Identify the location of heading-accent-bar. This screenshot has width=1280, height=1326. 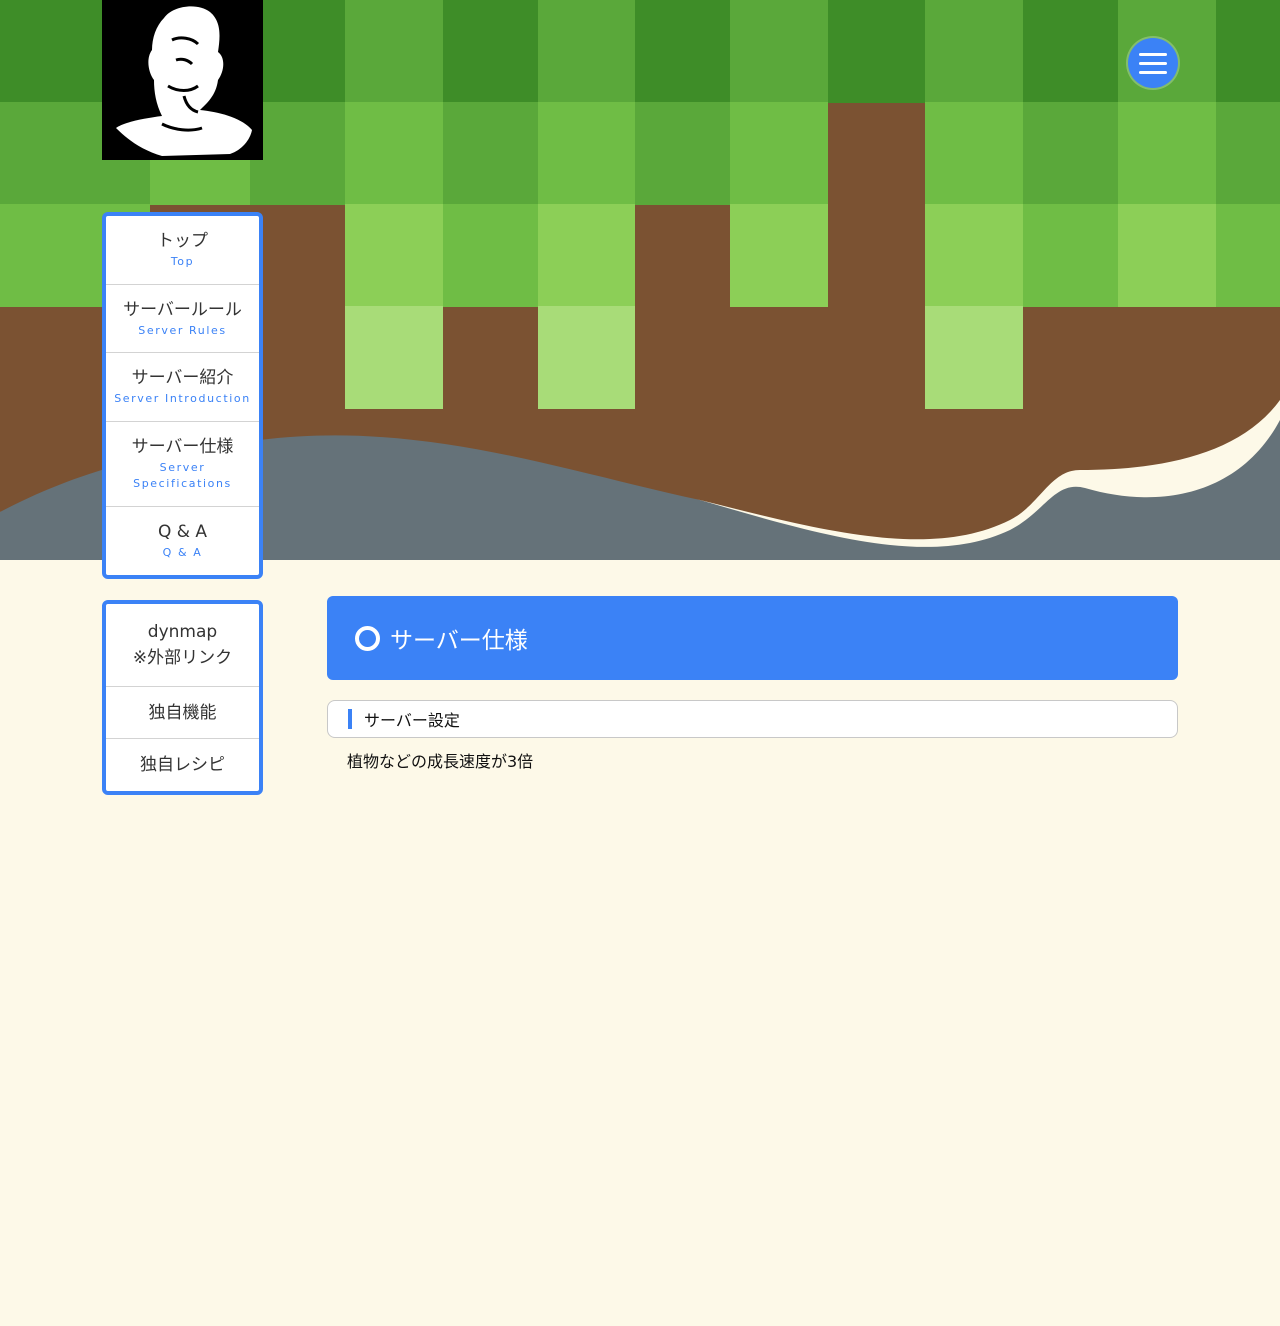
(350, 719).